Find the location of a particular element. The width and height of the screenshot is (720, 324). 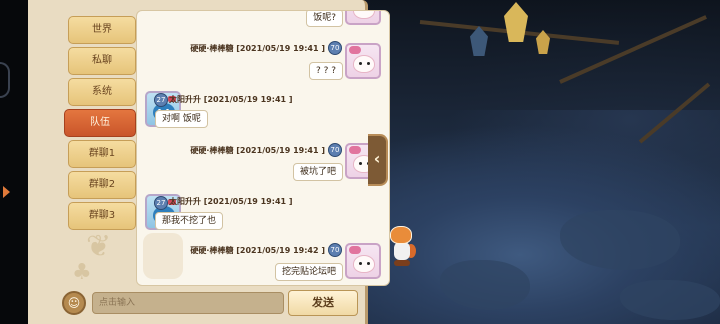

expand-arrow-icon is located at coordinates (6, 192).